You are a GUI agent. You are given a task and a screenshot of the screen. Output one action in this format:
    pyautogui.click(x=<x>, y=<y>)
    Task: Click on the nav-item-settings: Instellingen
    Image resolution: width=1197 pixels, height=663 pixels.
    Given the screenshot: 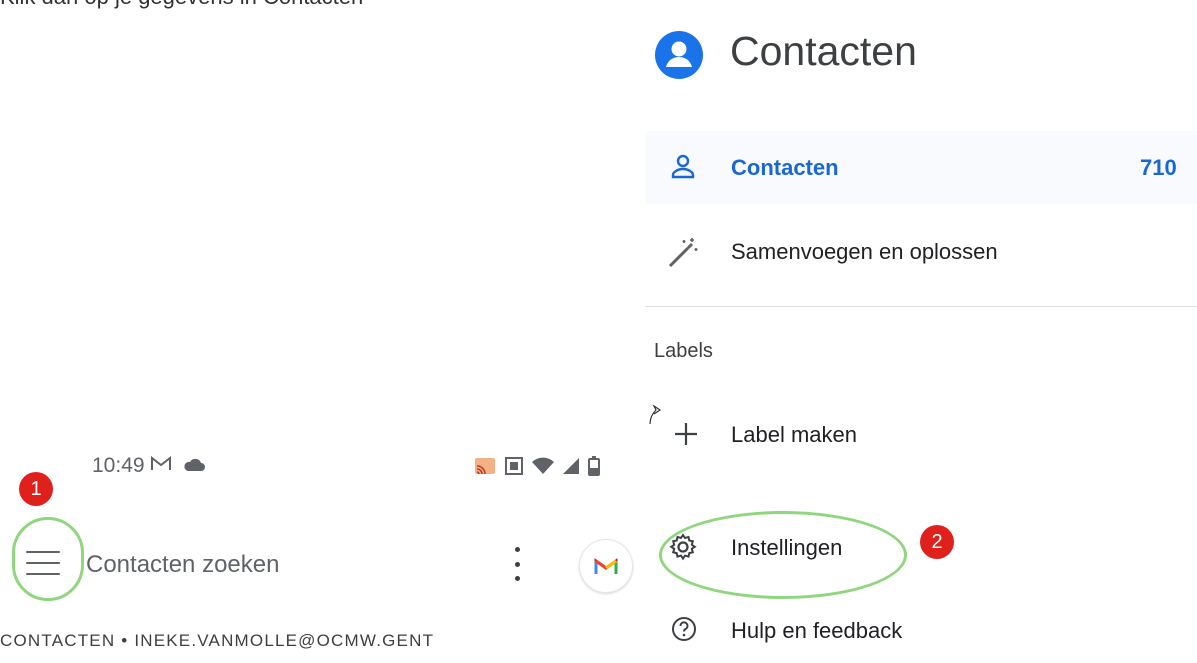 What is the action you would take?
    pyautogui.click(x=786, y=548)
    